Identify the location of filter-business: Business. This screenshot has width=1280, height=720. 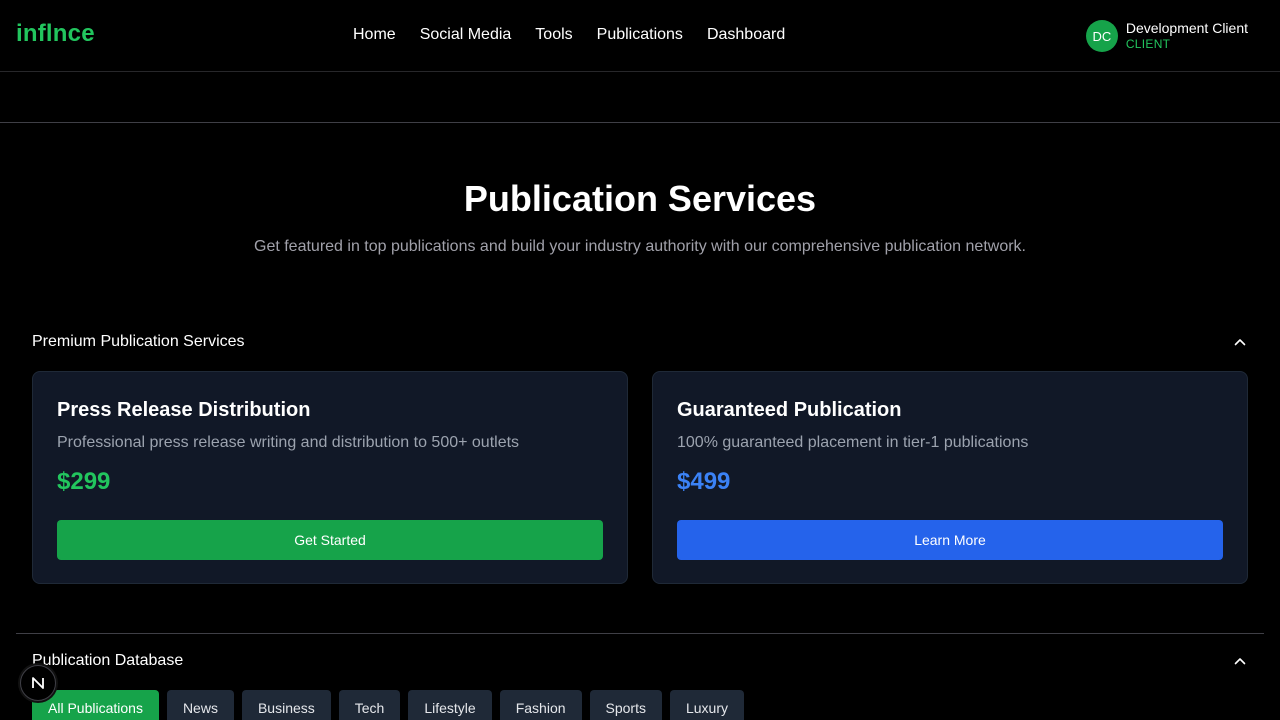
(286, 705).